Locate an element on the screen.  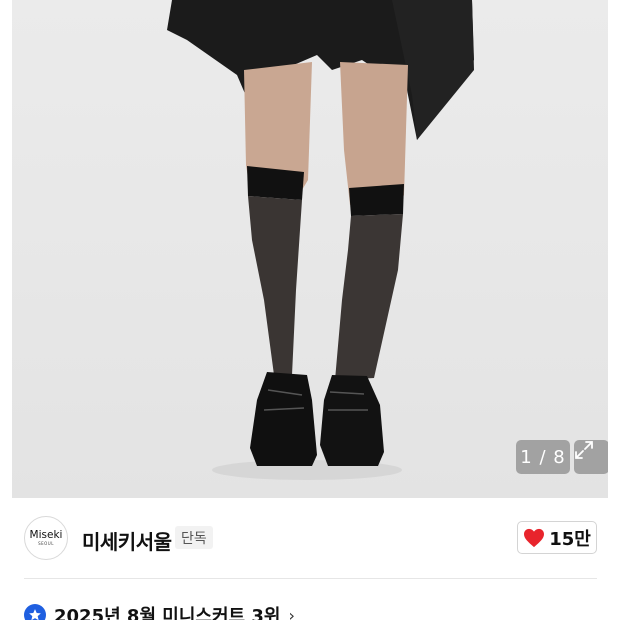
brand-logo-subtext: SEOUL is located at coordinates (46, 543).